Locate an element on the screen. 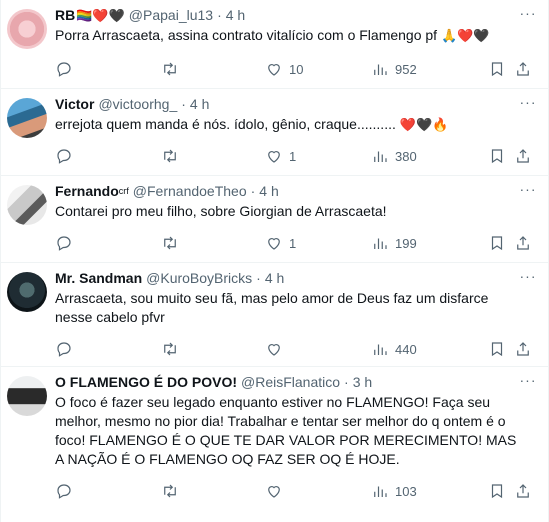  action-bar: 1 199 is located at coordinates (294, 243).